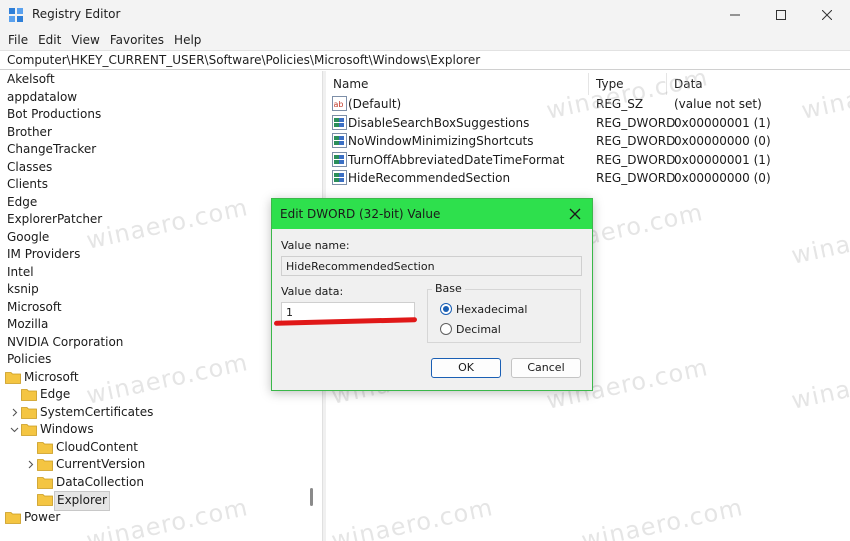 This screenshot has width=850, height=541. Describe the element at coordinates (311, 497) in the screenshot. I see `tree-scrollbar-thumb` at that location.